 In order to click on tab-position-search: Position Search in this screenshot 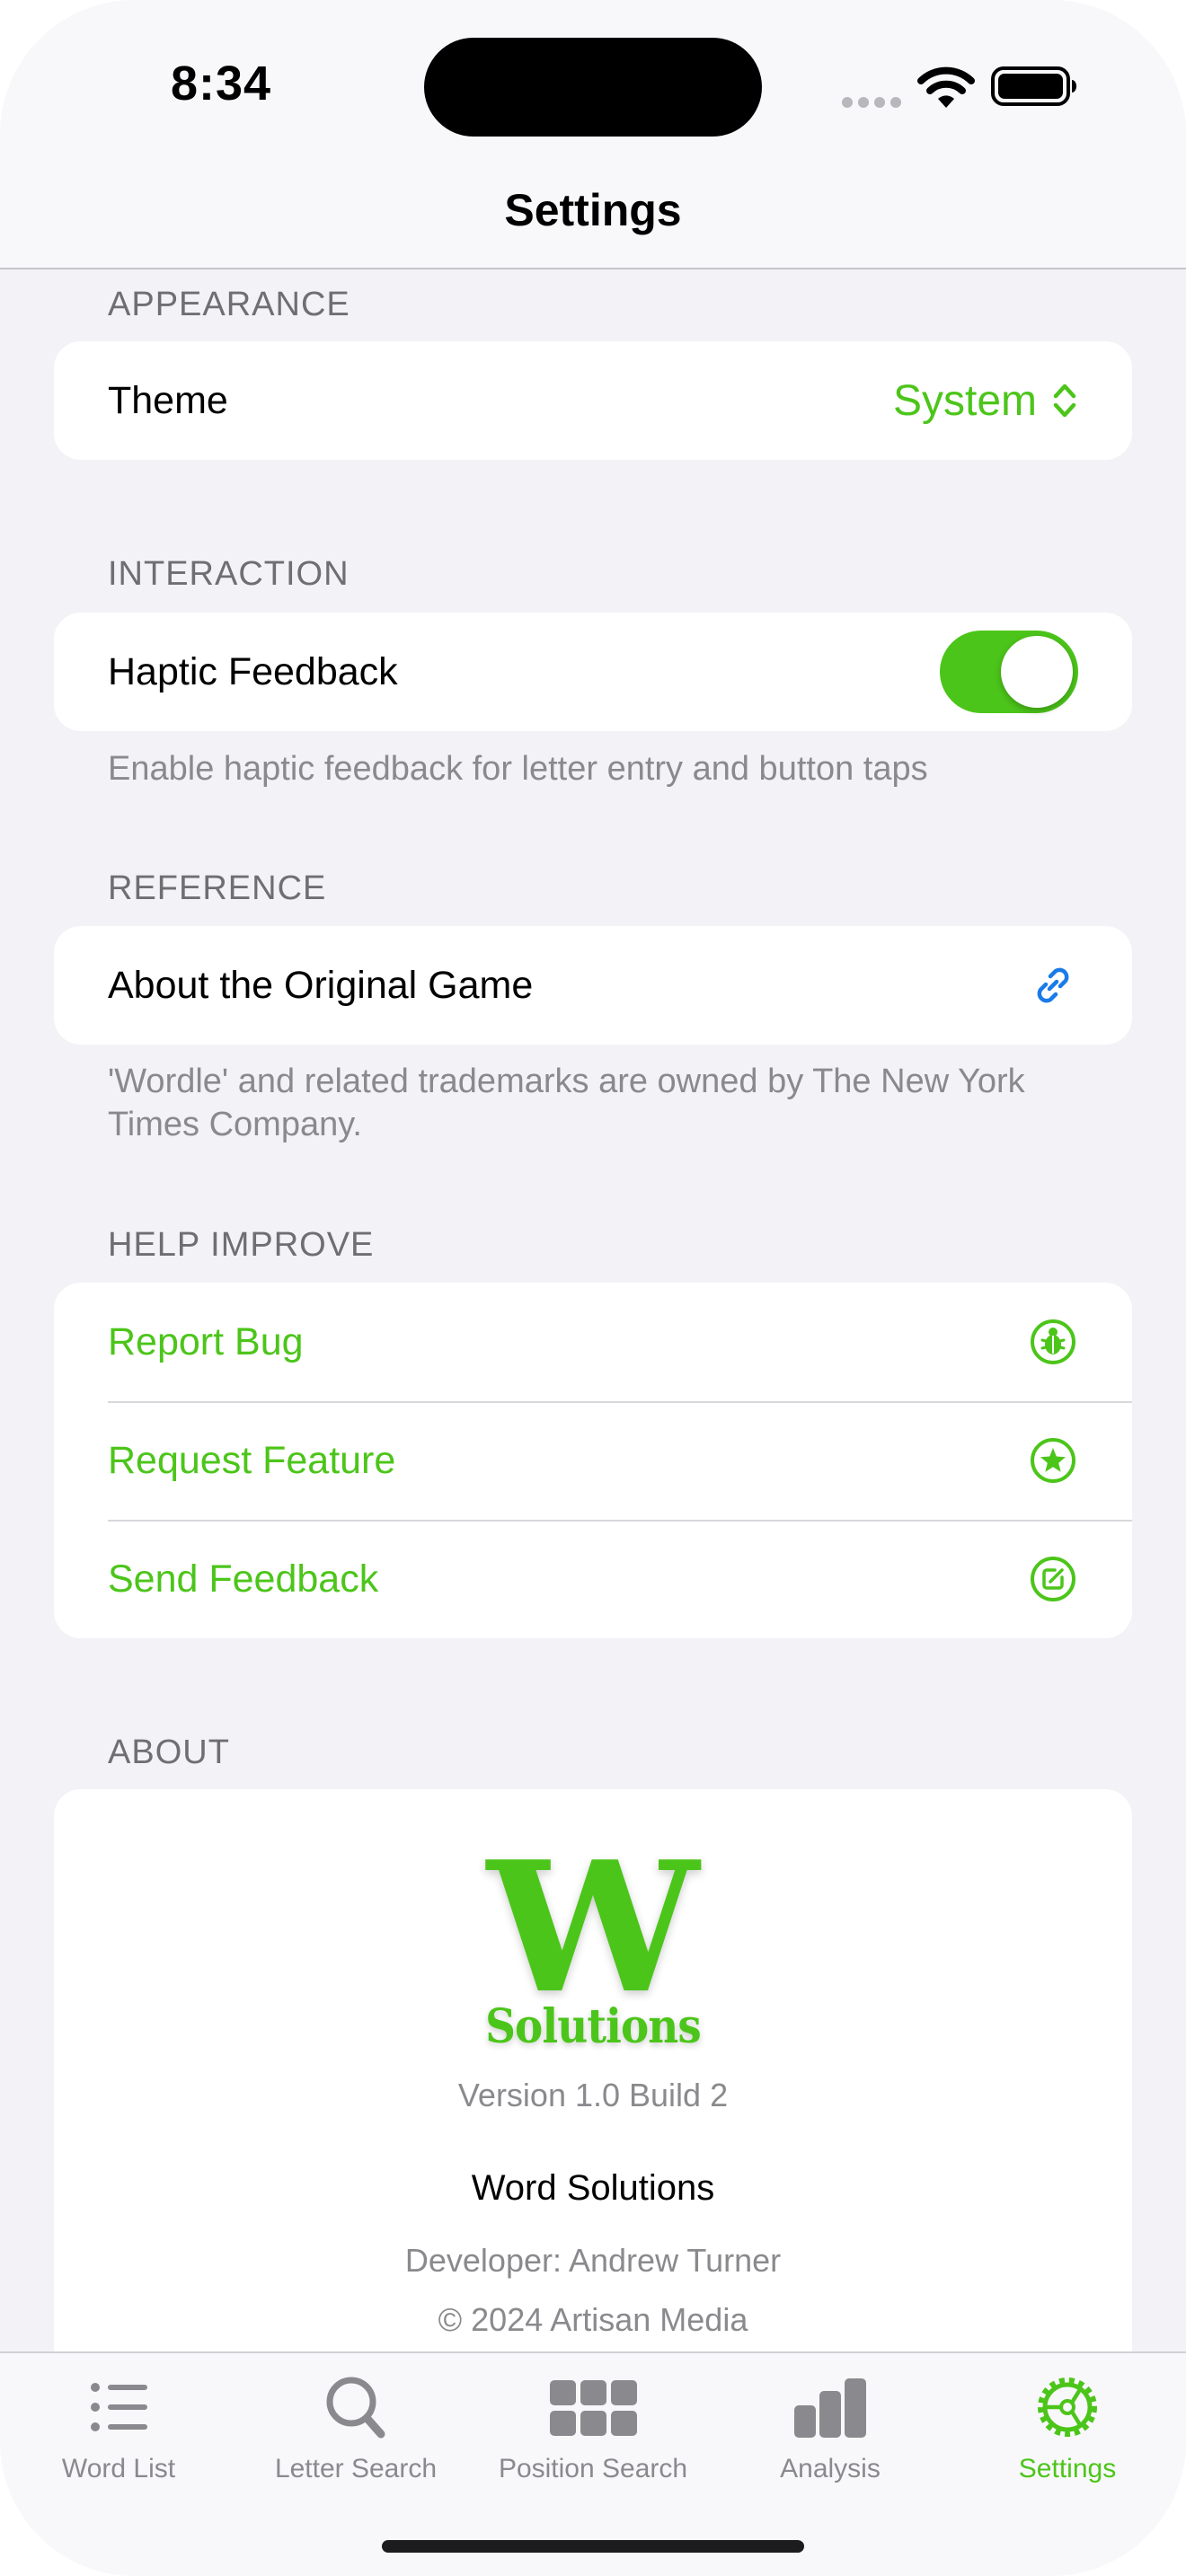, I will do `click(593, 2429)`.